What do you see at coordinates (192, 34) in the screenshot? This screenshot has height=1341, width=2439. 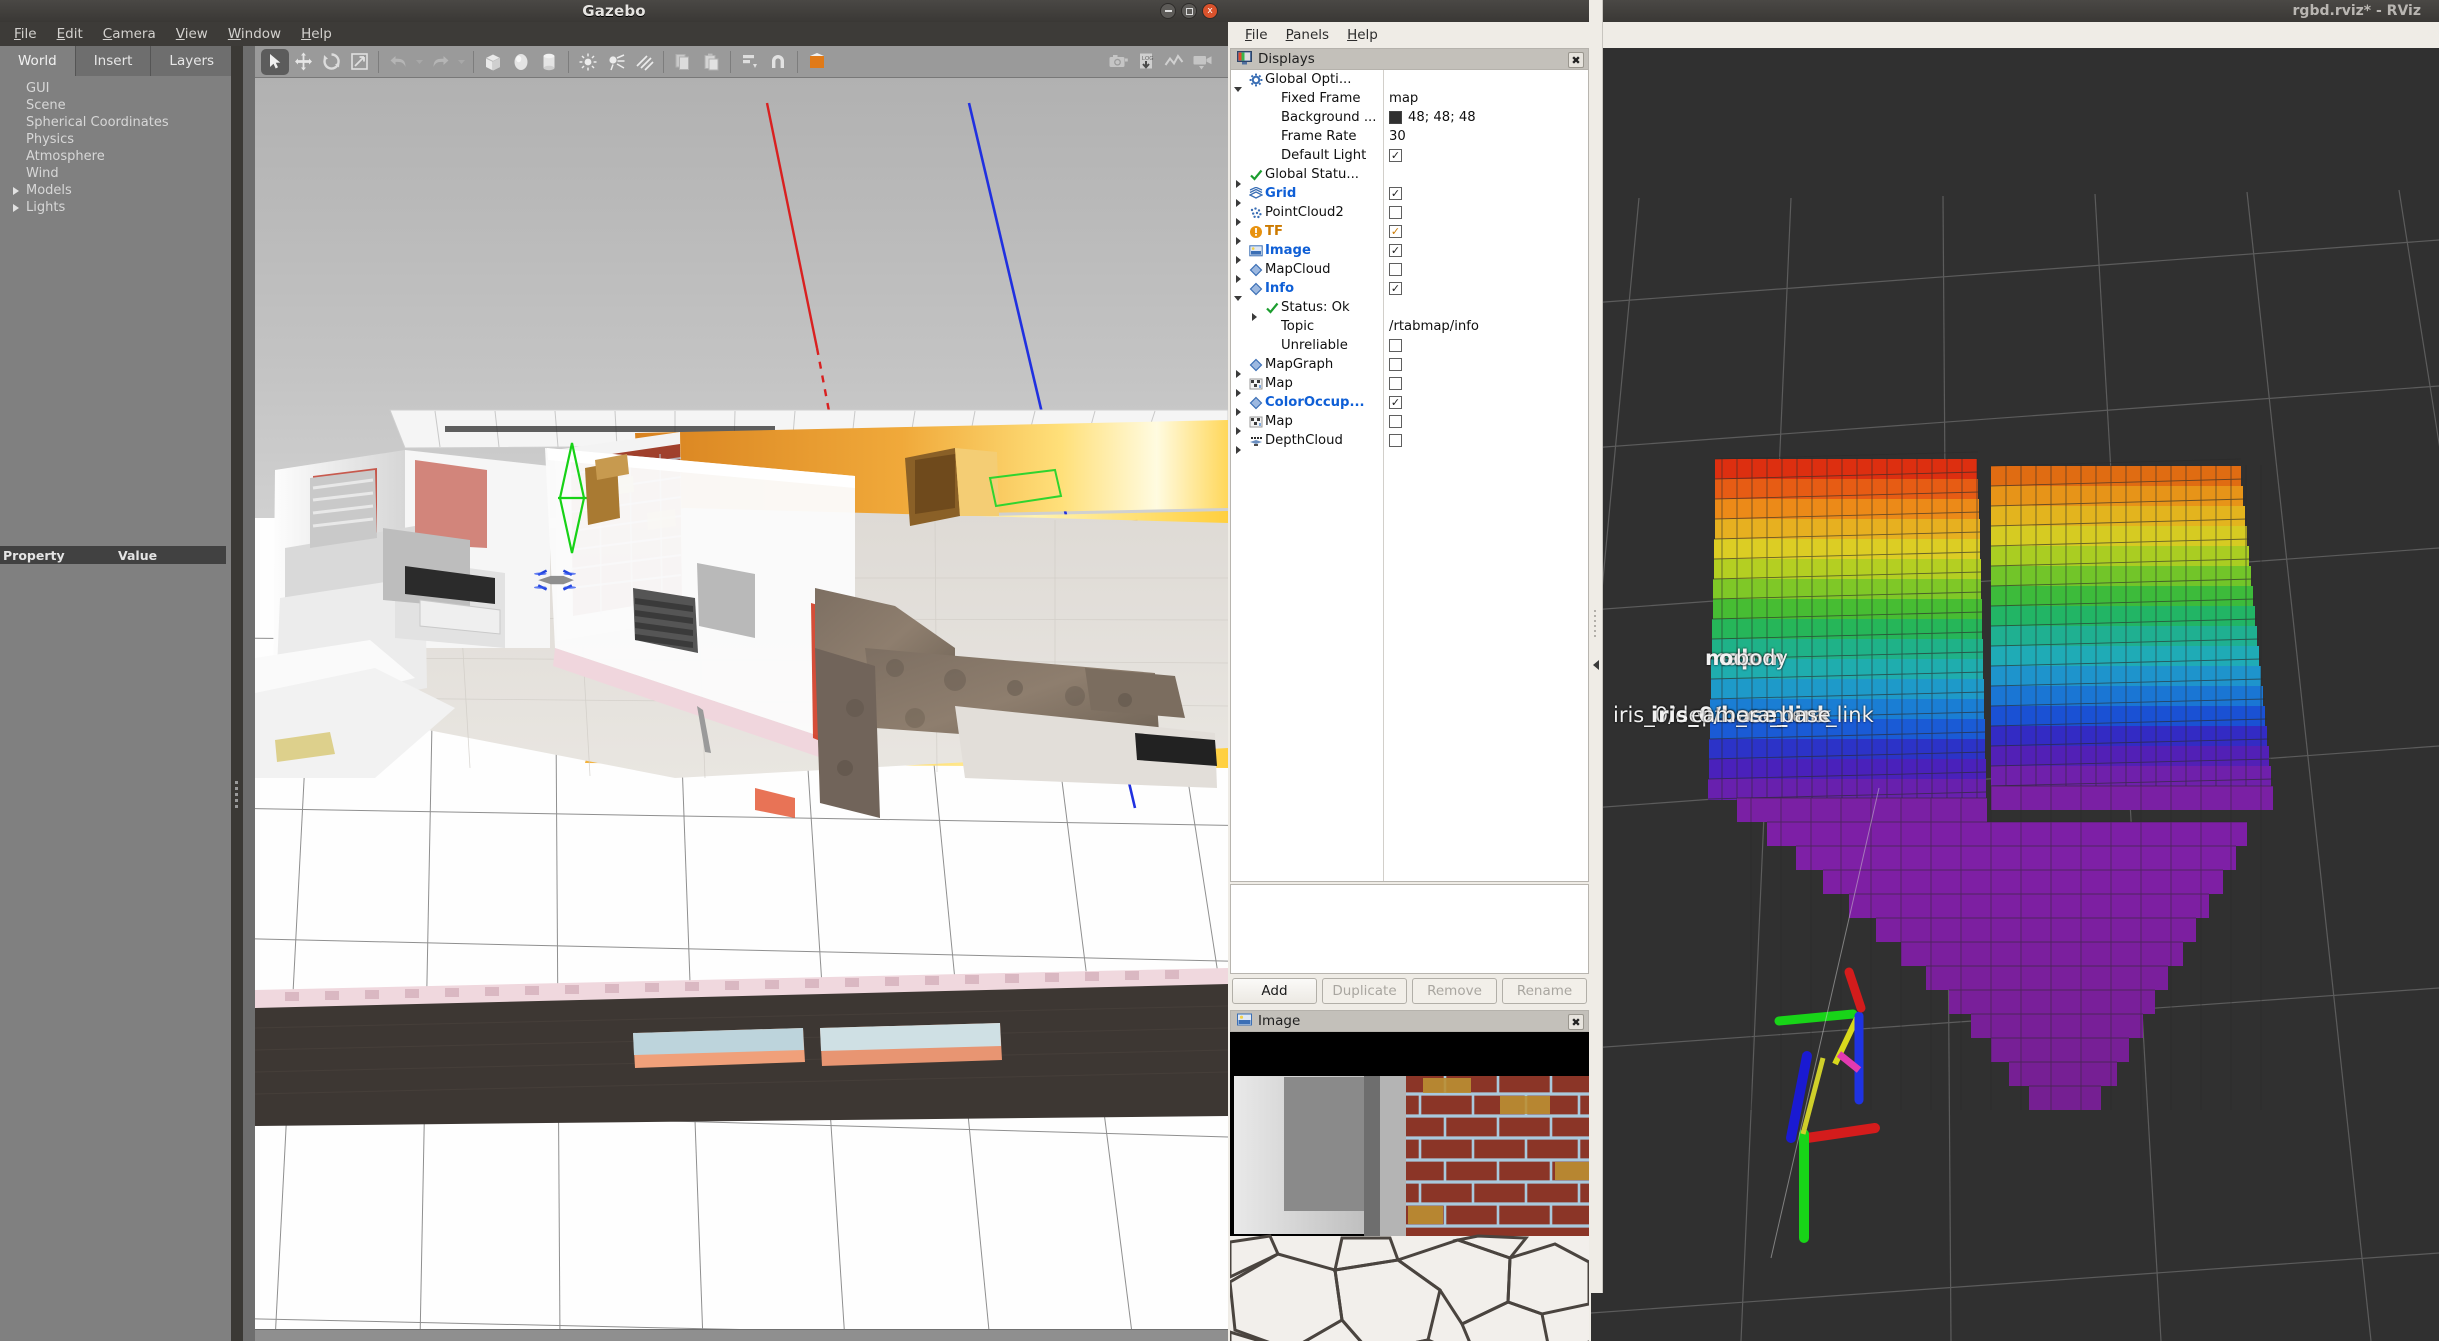 I see `menu-view: View` at bounding box center [192, 34].